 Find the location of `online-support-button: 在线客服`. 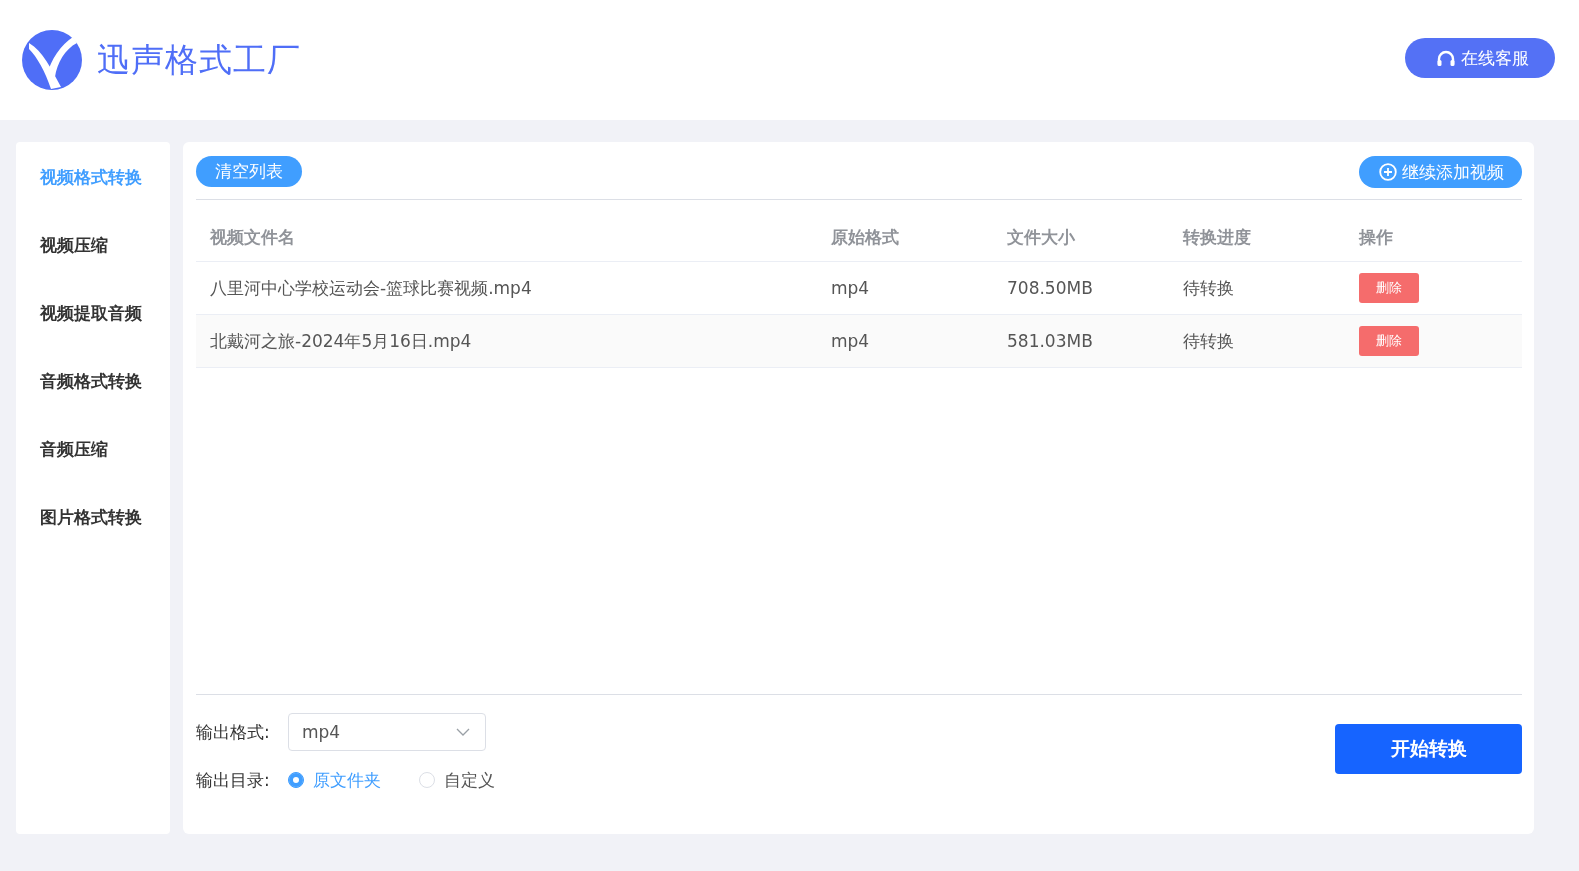

online-support-button: 在线客服 is located at coordinates (1480, 58).